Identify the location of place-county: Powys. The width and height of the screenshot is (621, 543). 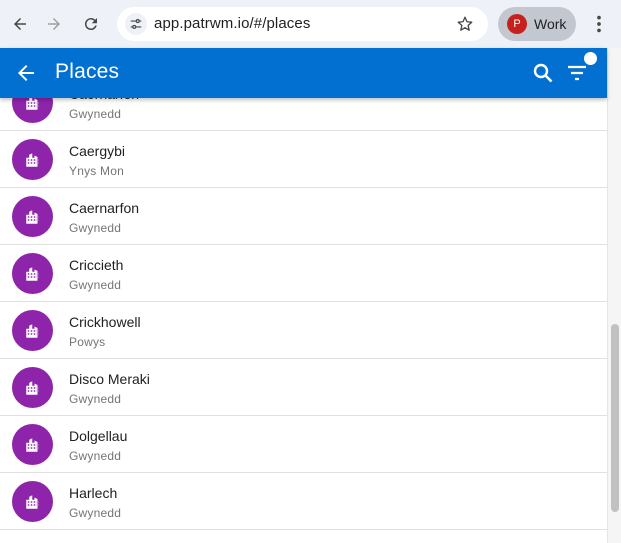
(87, 342).